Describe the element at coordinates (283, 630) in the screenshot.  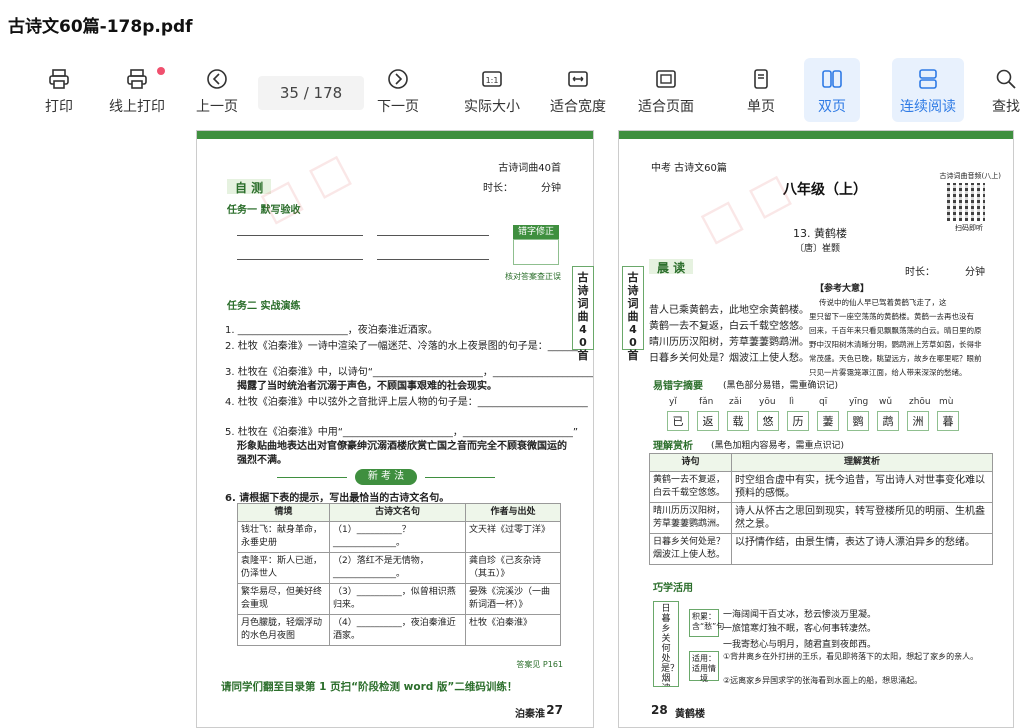
I see `table-cell: 月色朦胧，轻烟浮动的水色月夜图` at that location.